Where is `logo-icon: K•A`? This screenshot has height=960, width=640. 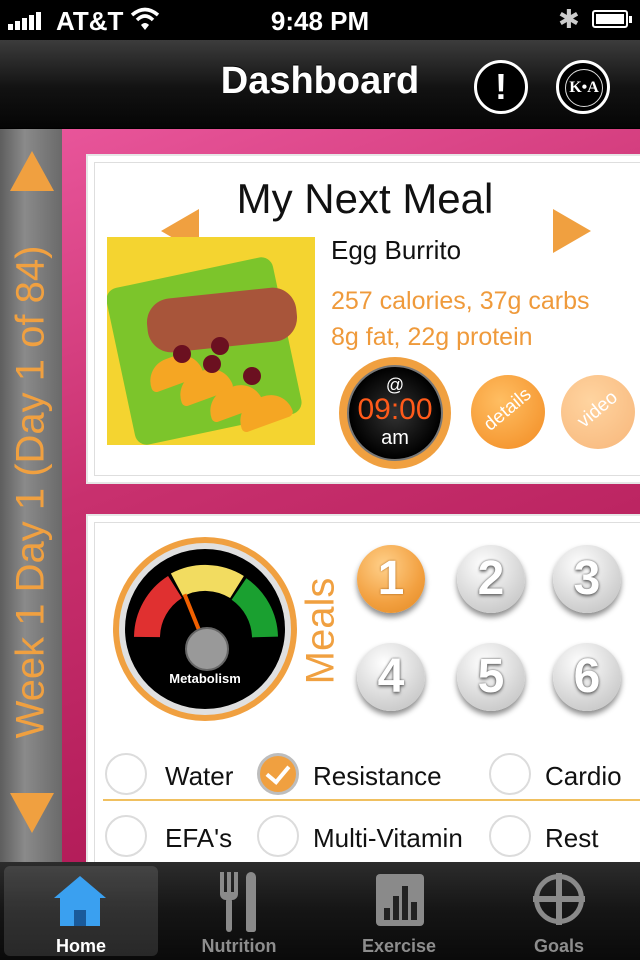
logo-icon: K•A is located at coordinates (584, 88).